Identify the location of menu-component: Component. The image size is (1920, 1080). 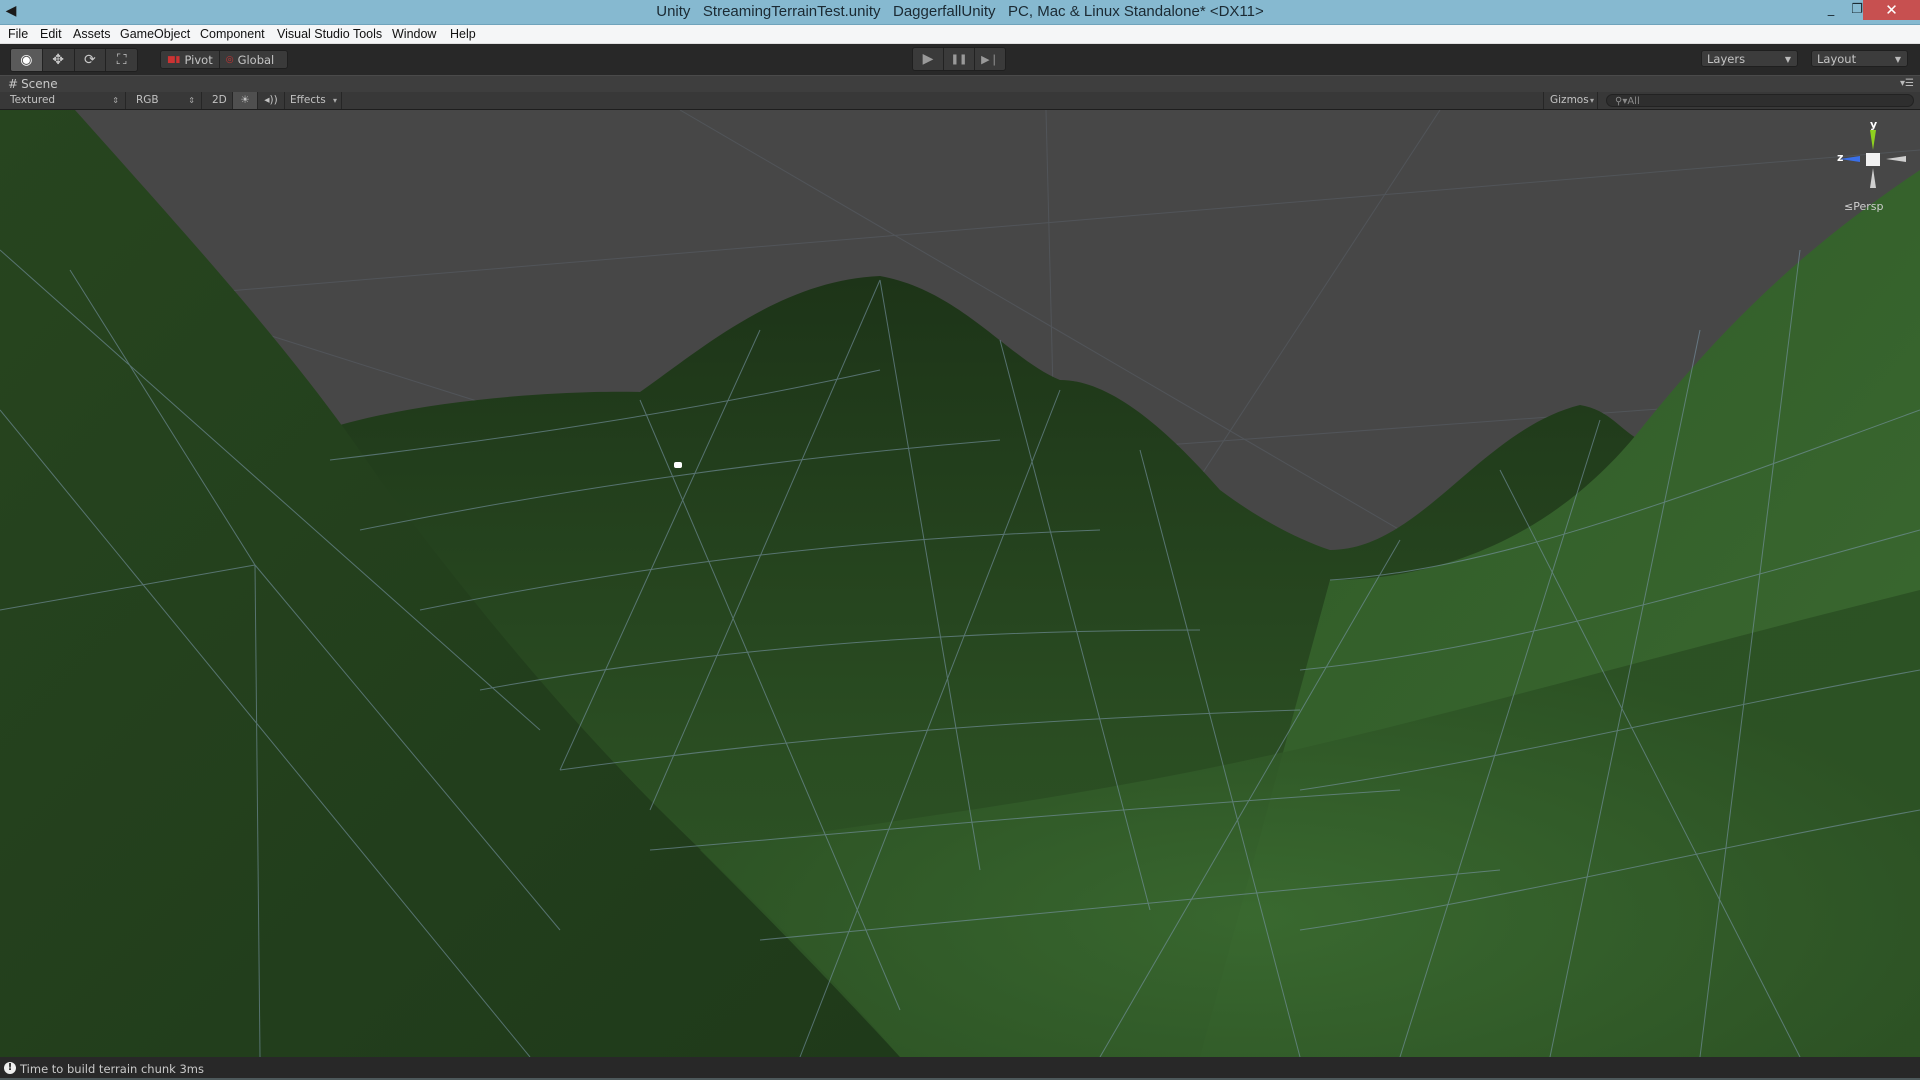
(232, 34).